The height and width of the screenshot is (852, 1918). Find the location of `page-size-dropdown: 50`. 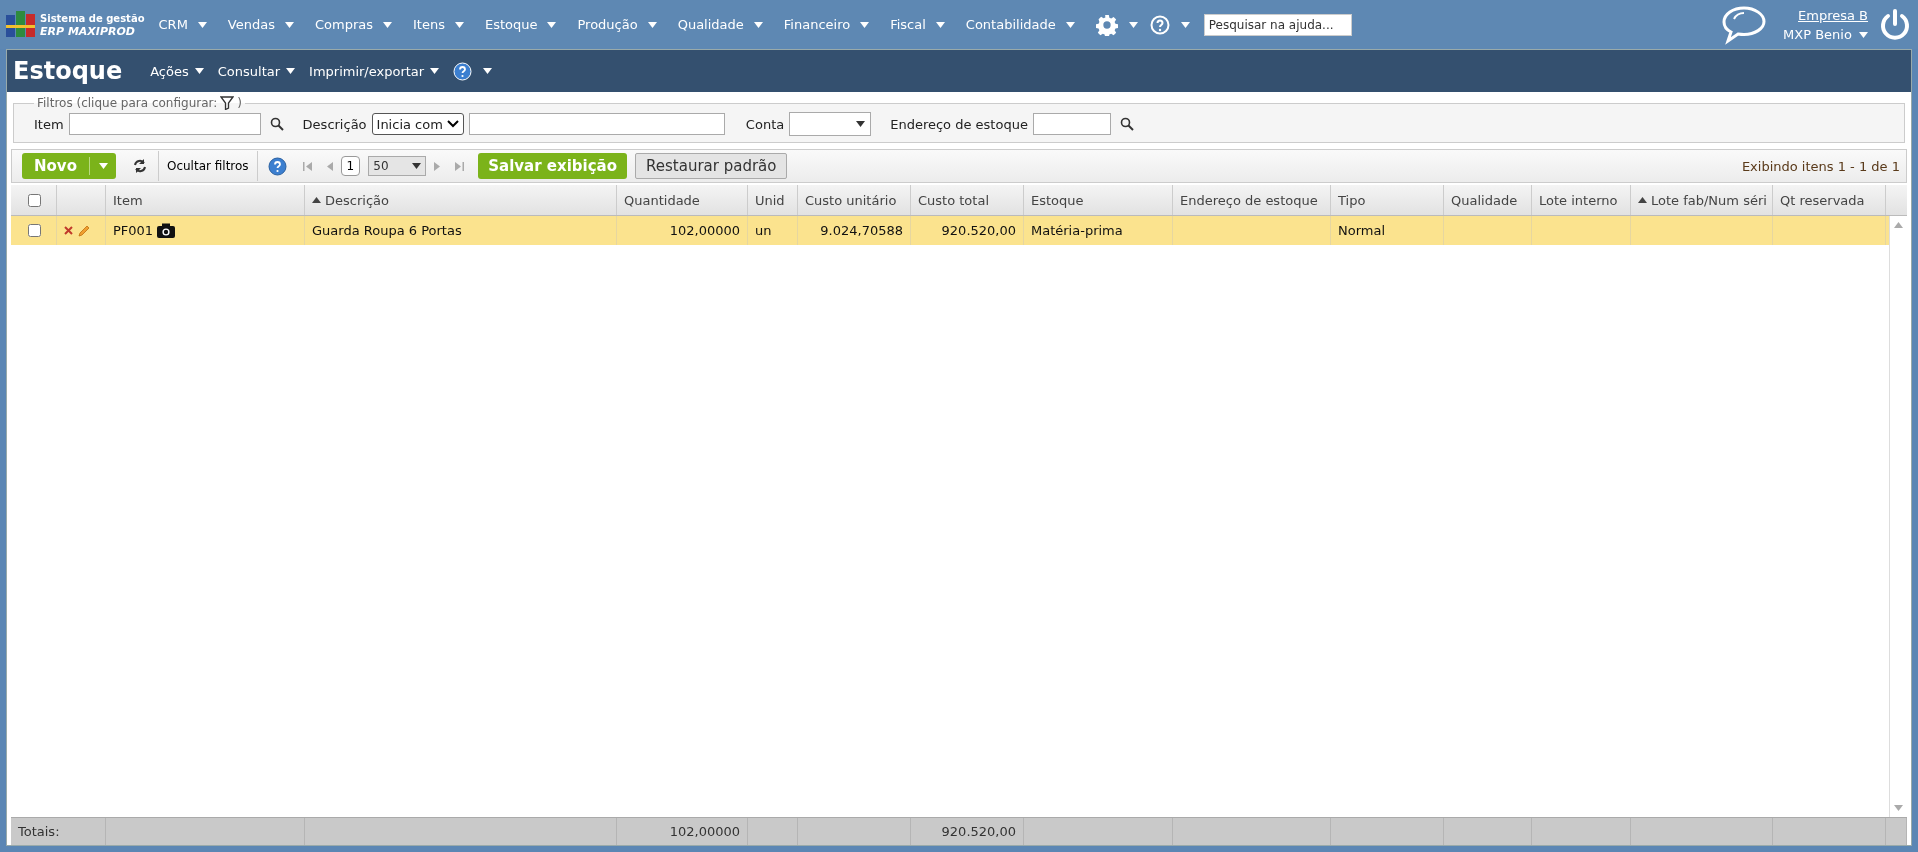

page-size-dropdown: 50 is located at coordinates (397, 166).